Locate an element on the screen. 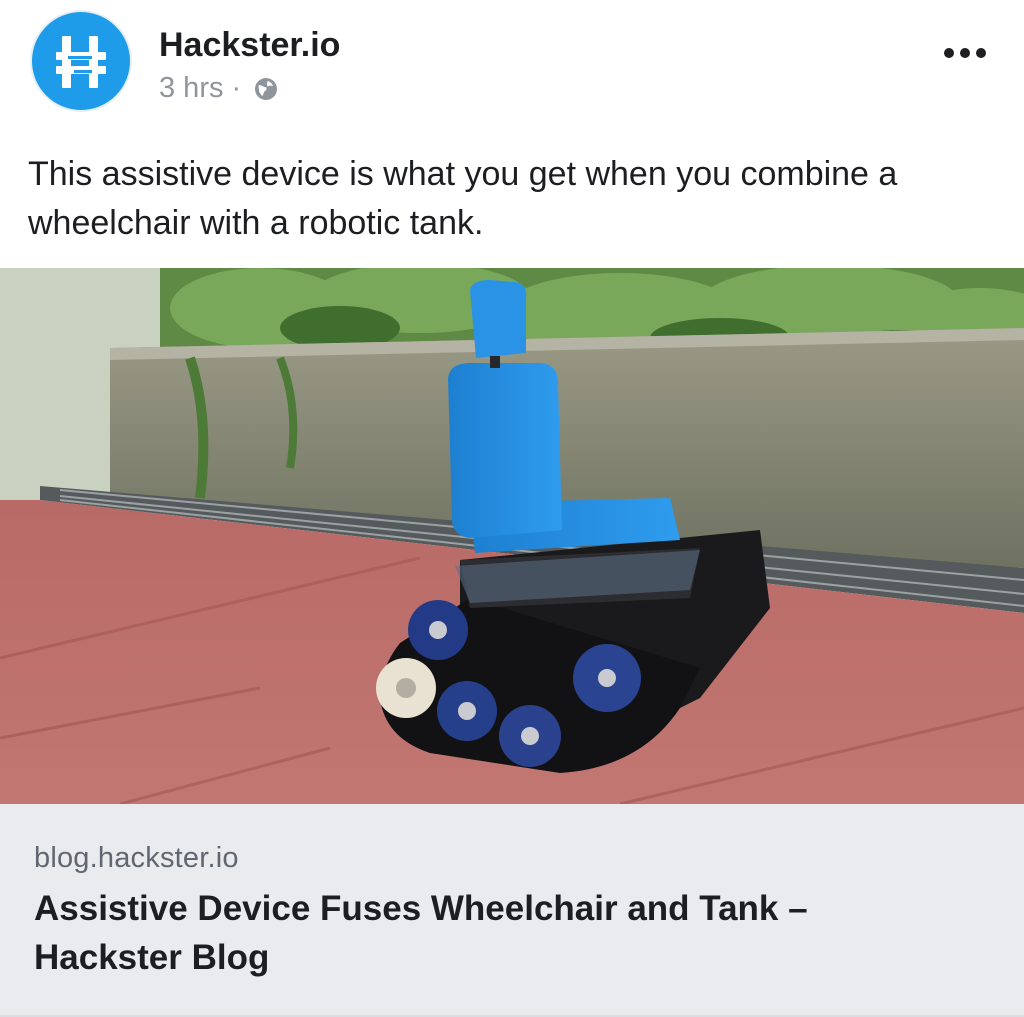  post-header: Hackster.io 3 hrs · is located at coordinates (512, 70).